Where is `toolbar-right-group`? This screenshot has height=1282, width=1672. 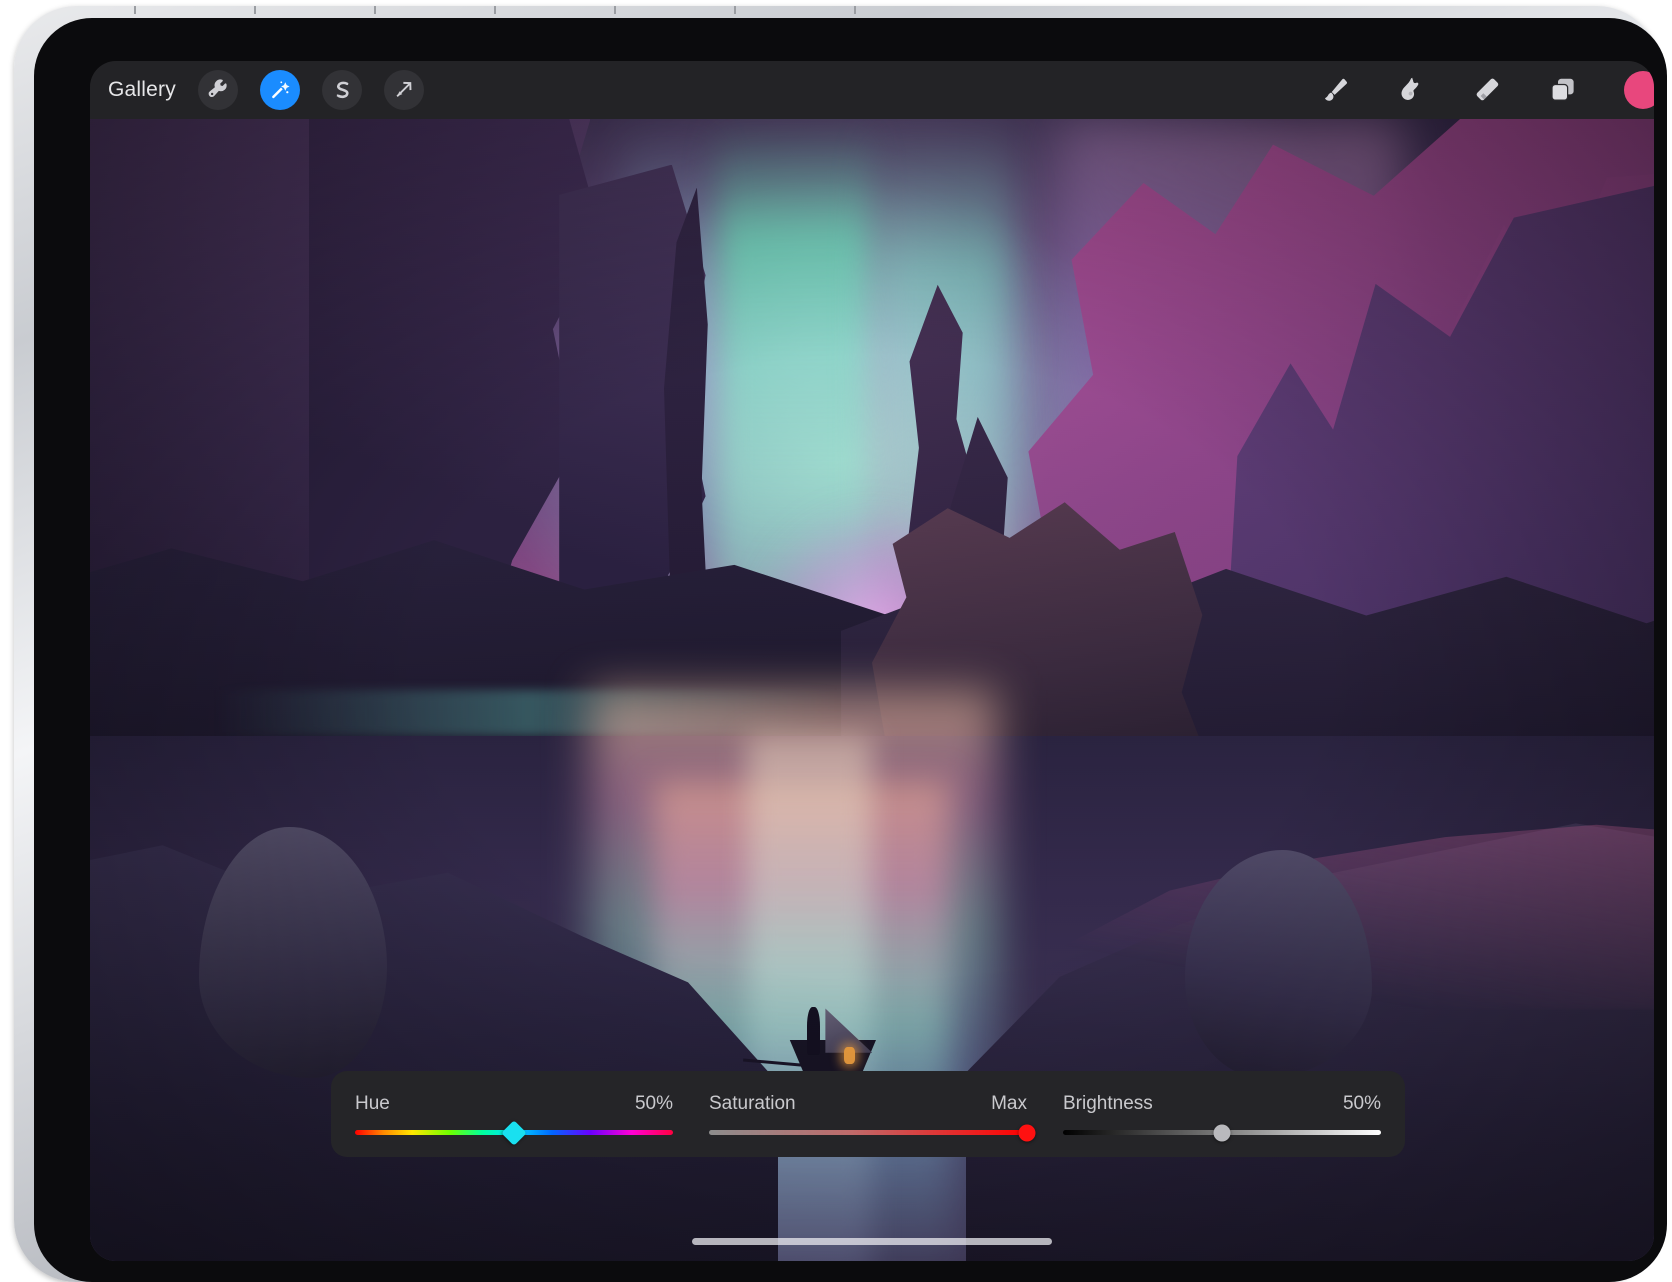 toolbar-right-group is located at coordinates (1487, 90).